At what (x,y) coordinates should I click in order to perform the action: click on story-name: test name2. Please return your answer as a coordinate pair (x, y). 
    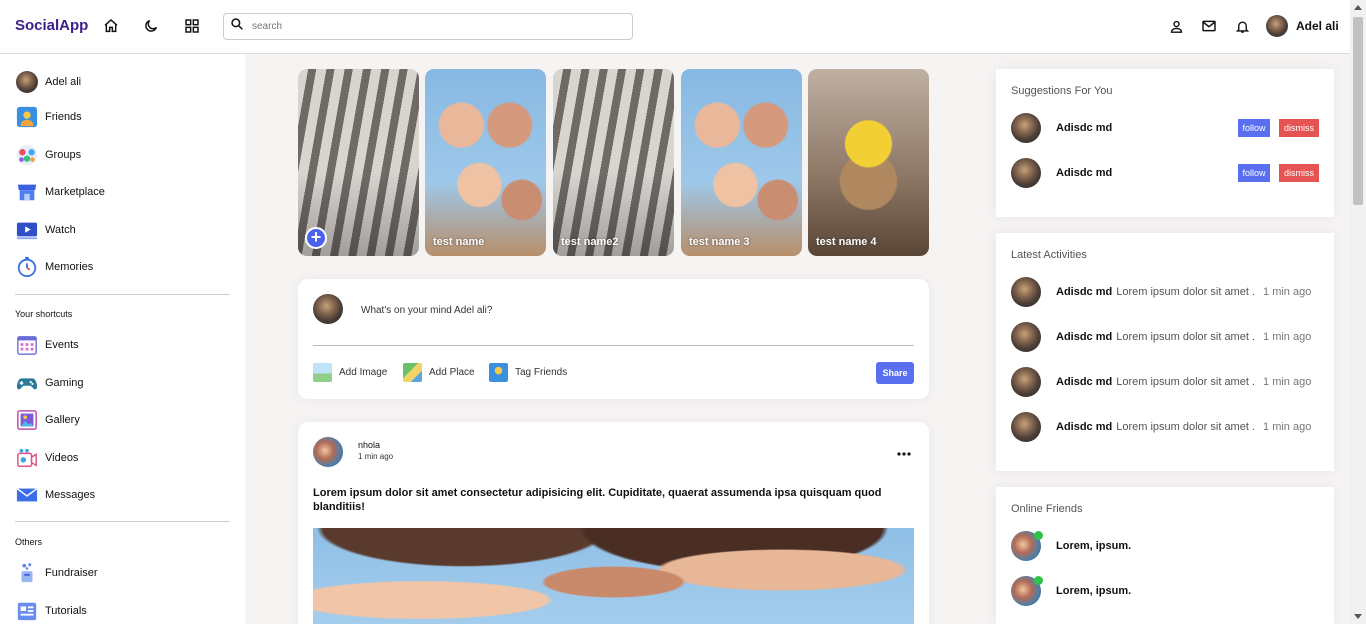
    Looking at the image, I should click on (590, 242).